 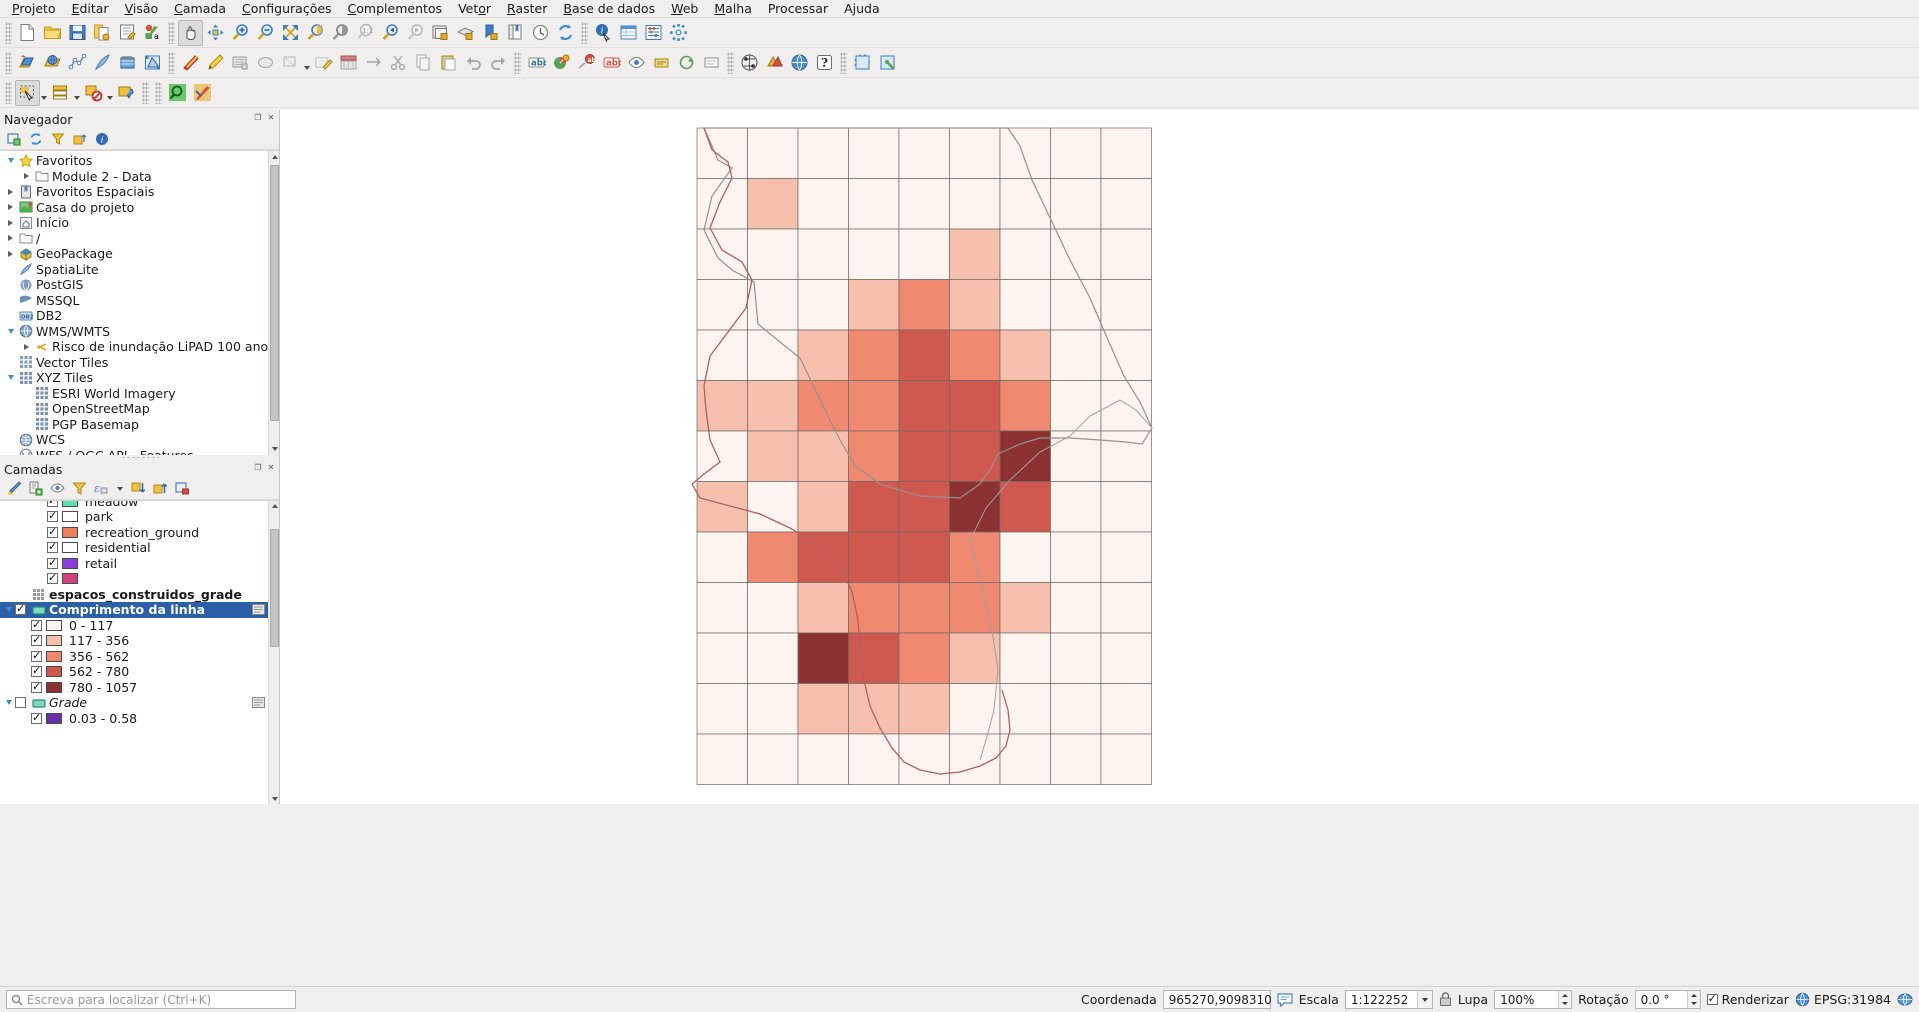 I want to click on navegador-item: OpenStreetMap, so click(x=139, y=409).